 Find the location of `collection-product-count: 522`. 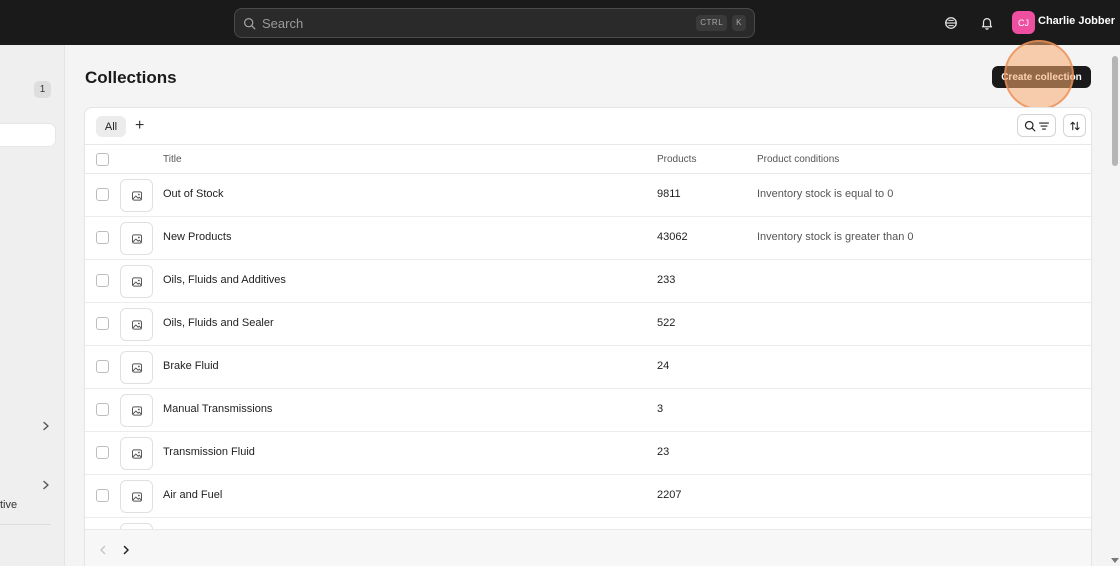

collection-product-count: 522 is located at coordinates (666, 323).